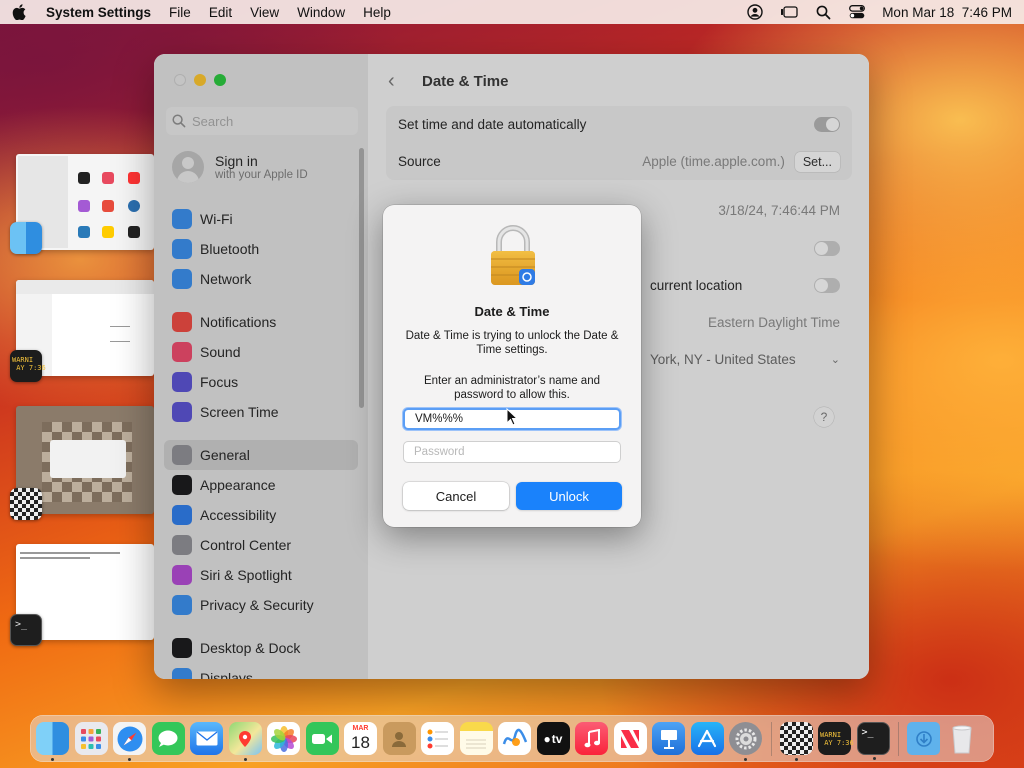 This screenshot has height=768, width=1024. What do you see at coordinates (98, 12) in the screenshot?
I see `menu-app-name: System Settings` at bounding box center [98, 12].